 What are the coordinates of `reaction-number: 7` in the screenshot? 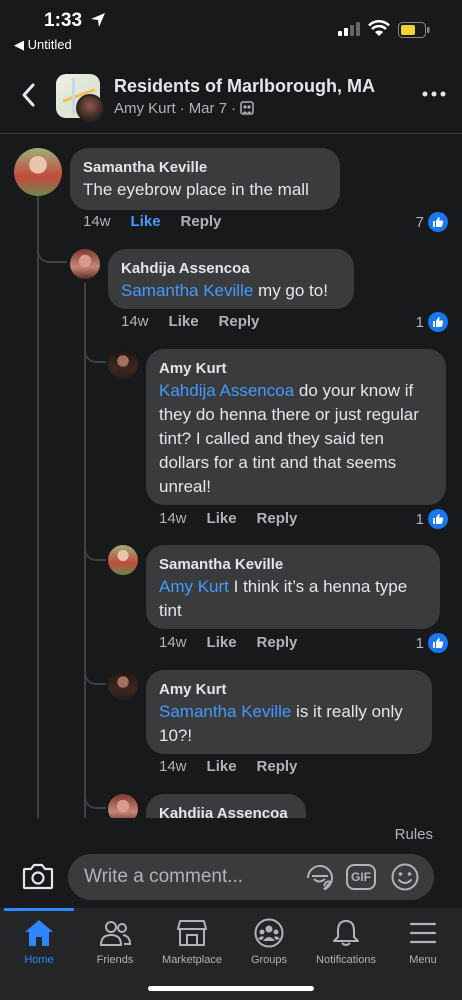 It's located at (419, 222).